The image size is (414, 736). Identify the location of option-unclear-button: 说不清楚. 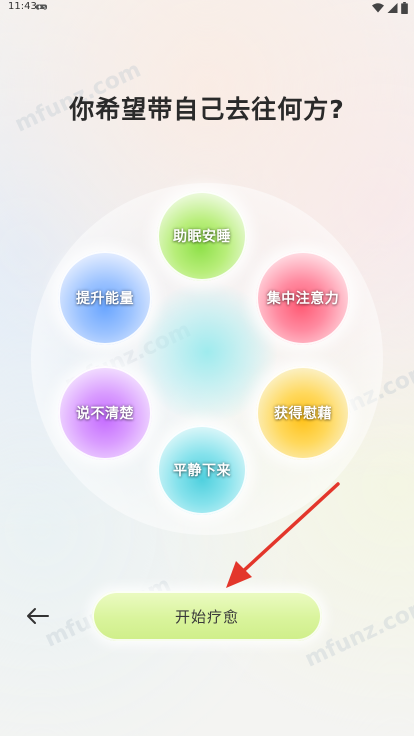
(105, 413).